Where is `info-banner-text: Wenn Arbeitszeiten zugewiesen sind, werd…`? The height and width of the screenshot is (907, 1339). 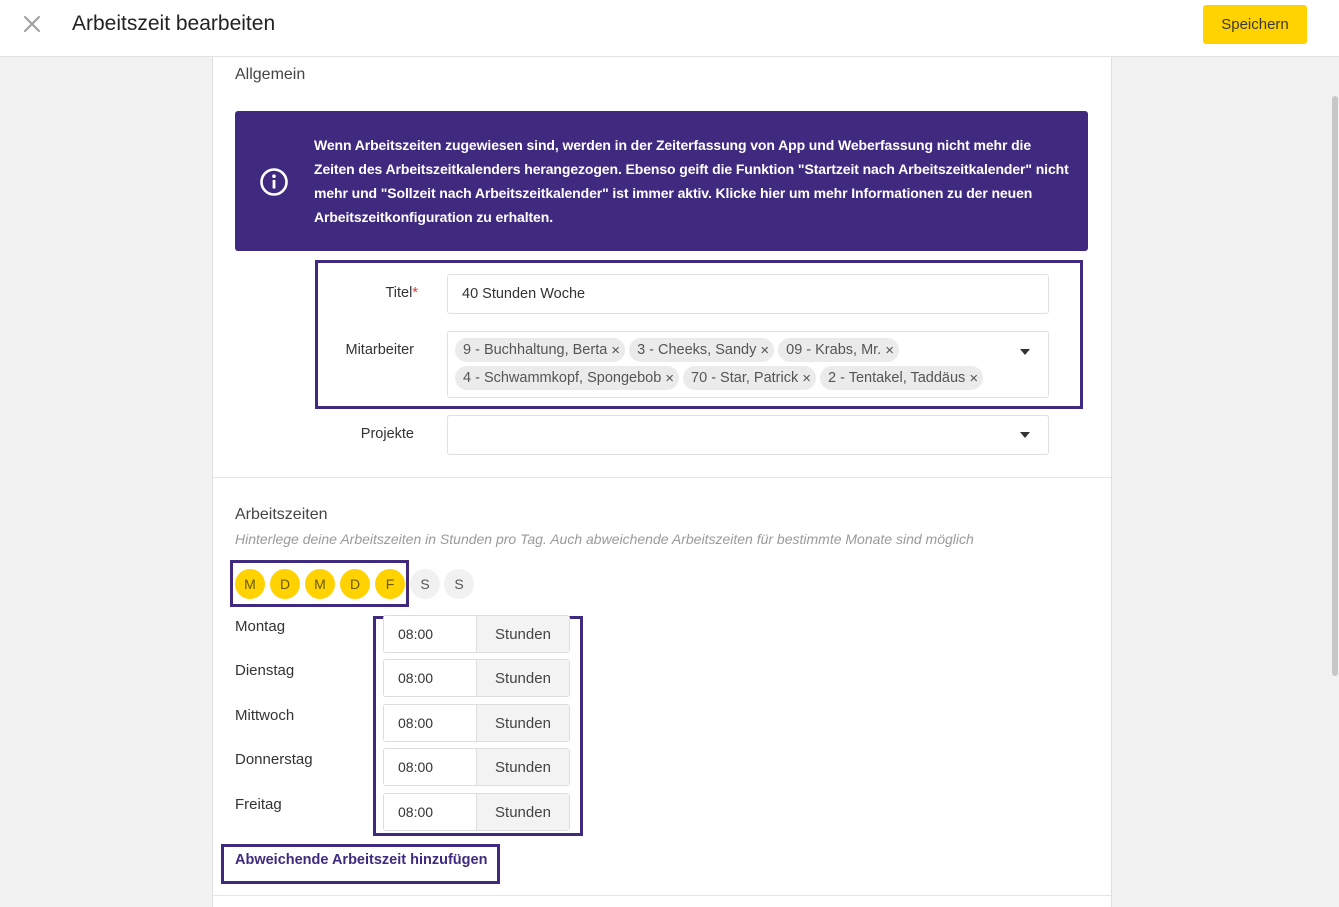
info-banner-text: Wenn Arbeitszeiten zugewiesen sind, werd… is located at coordinates (691, 181).